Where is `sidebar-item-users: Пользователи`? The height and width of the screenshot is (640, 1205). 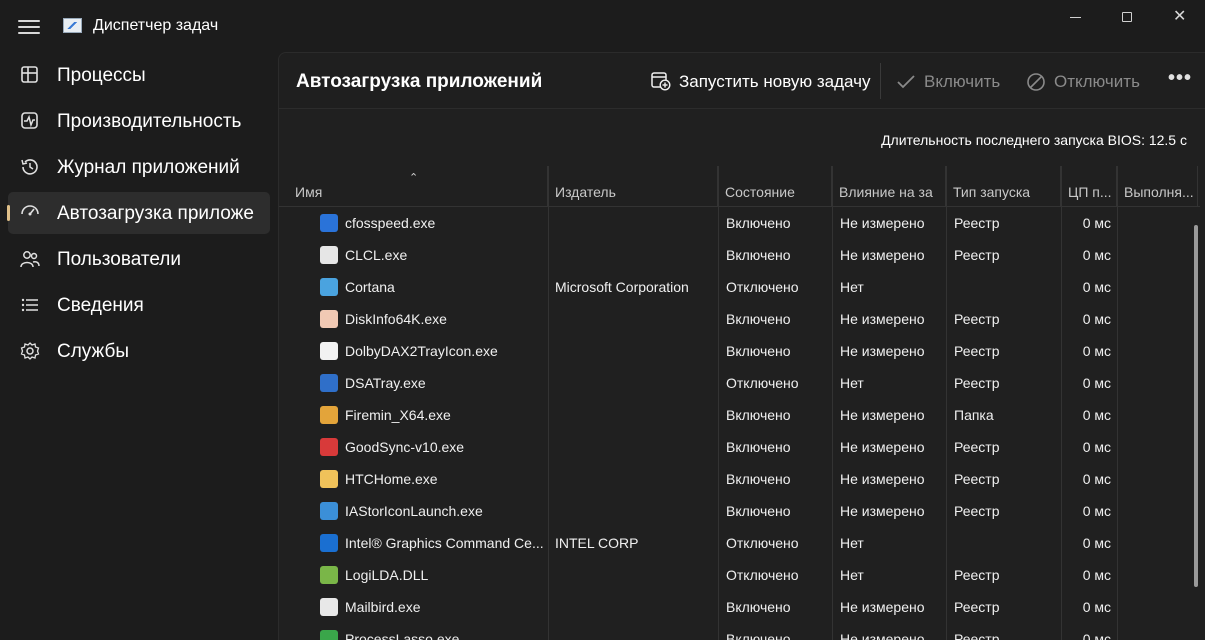
sidebar-item-users: Пользователи is located at coordinates (139, 259).